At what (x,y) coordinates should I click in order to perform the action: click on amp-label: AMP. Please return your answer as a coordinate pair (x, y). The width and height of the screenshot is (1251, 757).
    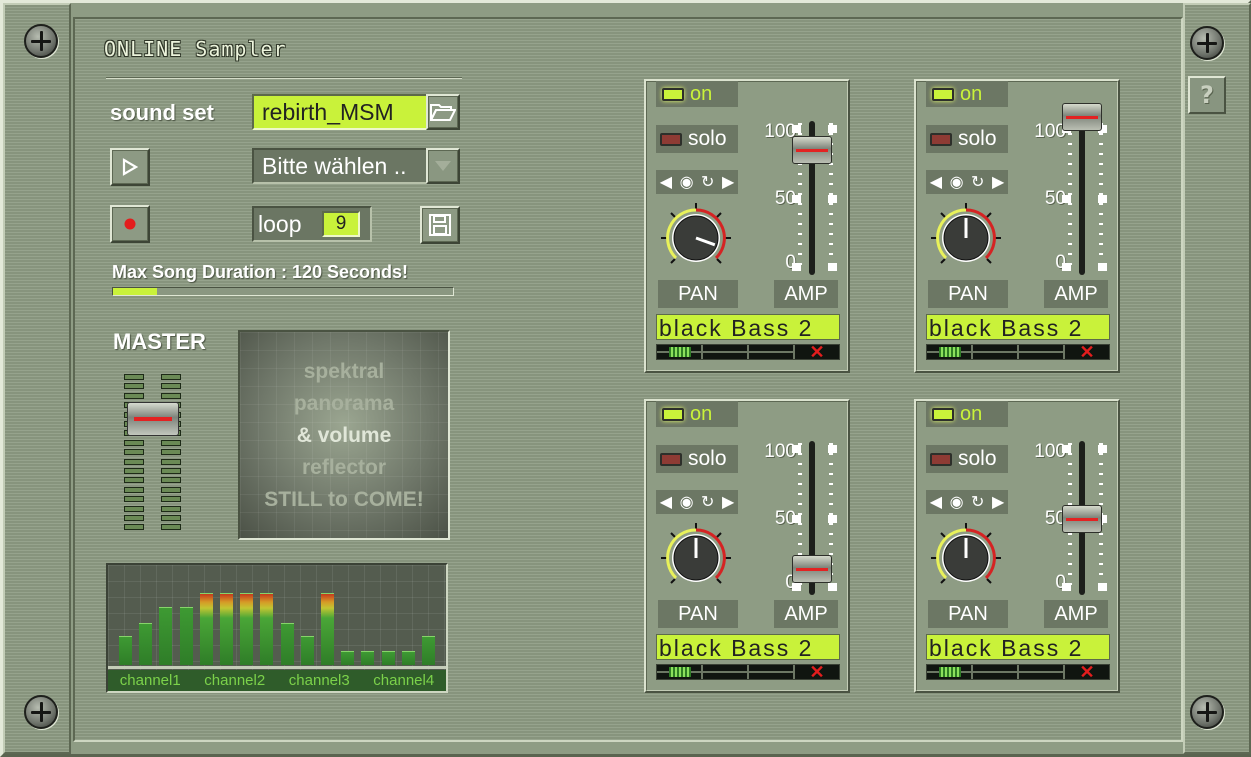
    Looking at the image, I should click on (1076, 294).